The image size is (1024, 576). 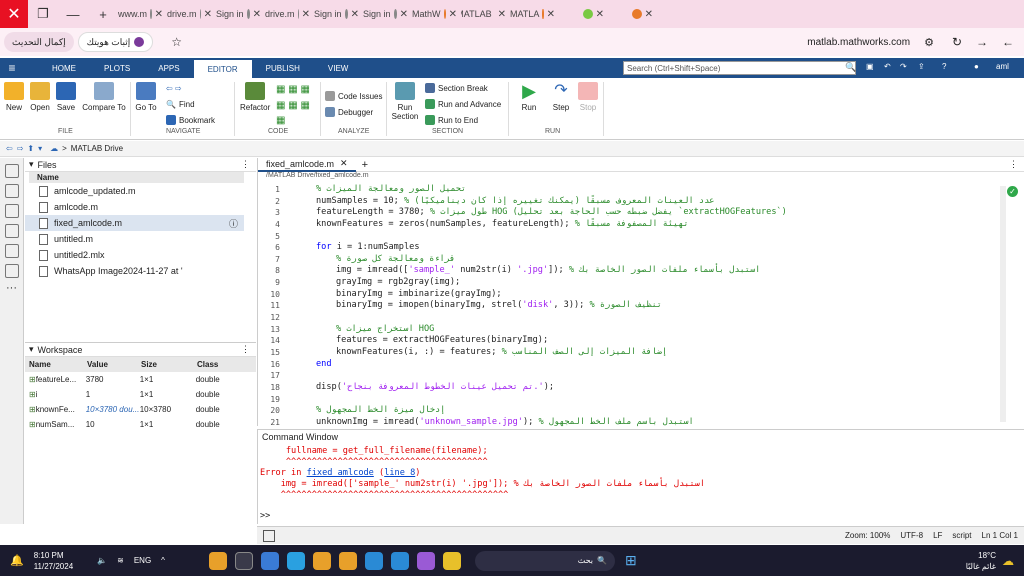 I want to click on search-icon: 🔍, so click(x=850, y=67).